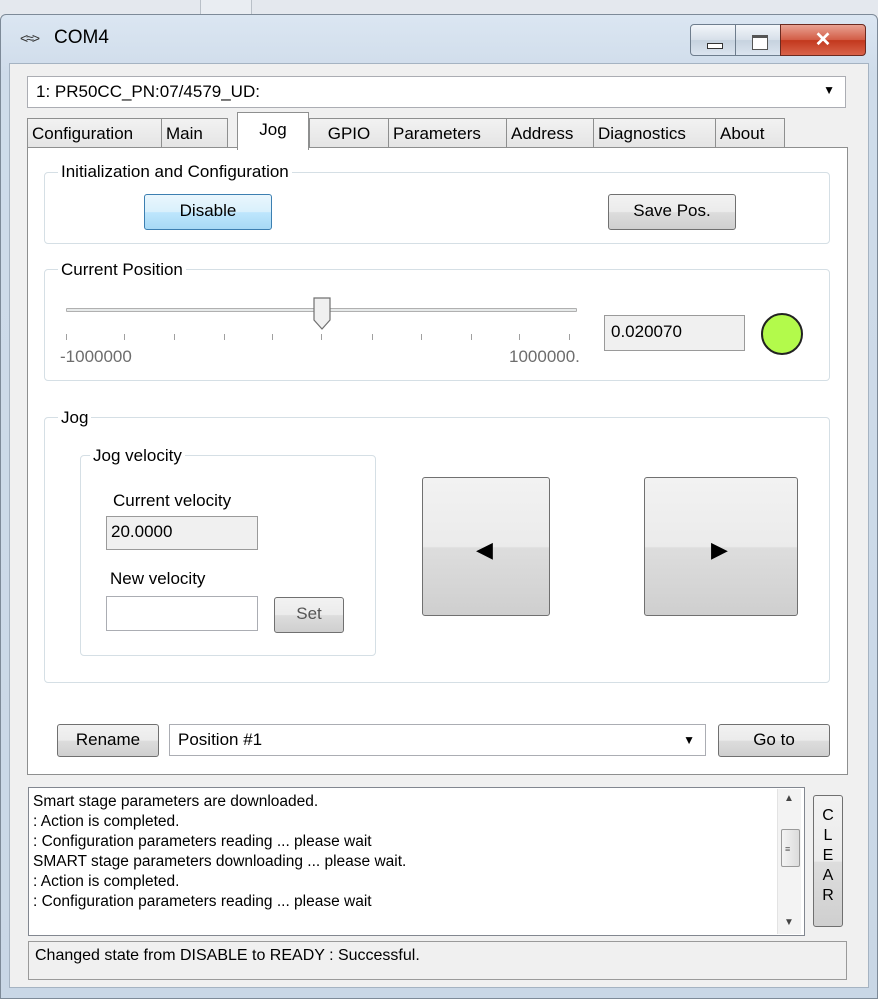 This screenshot has width=878, height=999. I want to click on current-velocity-value: 20.0000, so click(142, 531).